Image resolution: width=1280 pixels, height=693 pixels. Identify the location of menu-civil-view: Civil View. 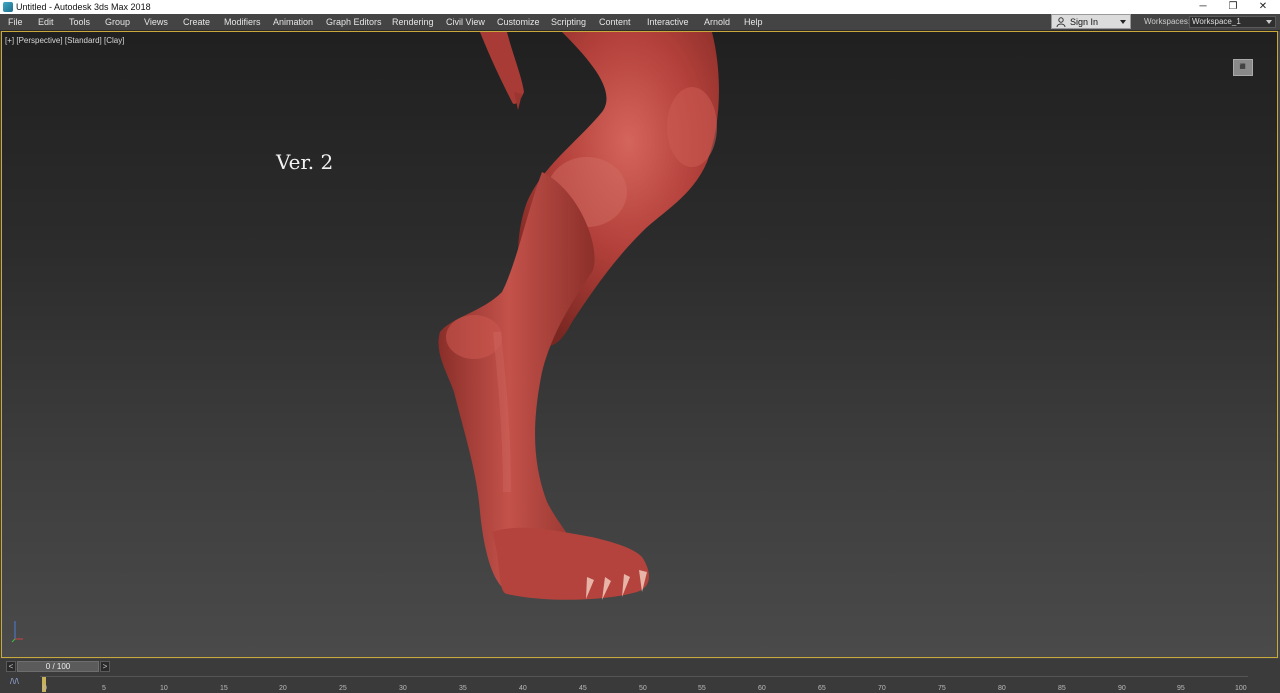
(465, 22).